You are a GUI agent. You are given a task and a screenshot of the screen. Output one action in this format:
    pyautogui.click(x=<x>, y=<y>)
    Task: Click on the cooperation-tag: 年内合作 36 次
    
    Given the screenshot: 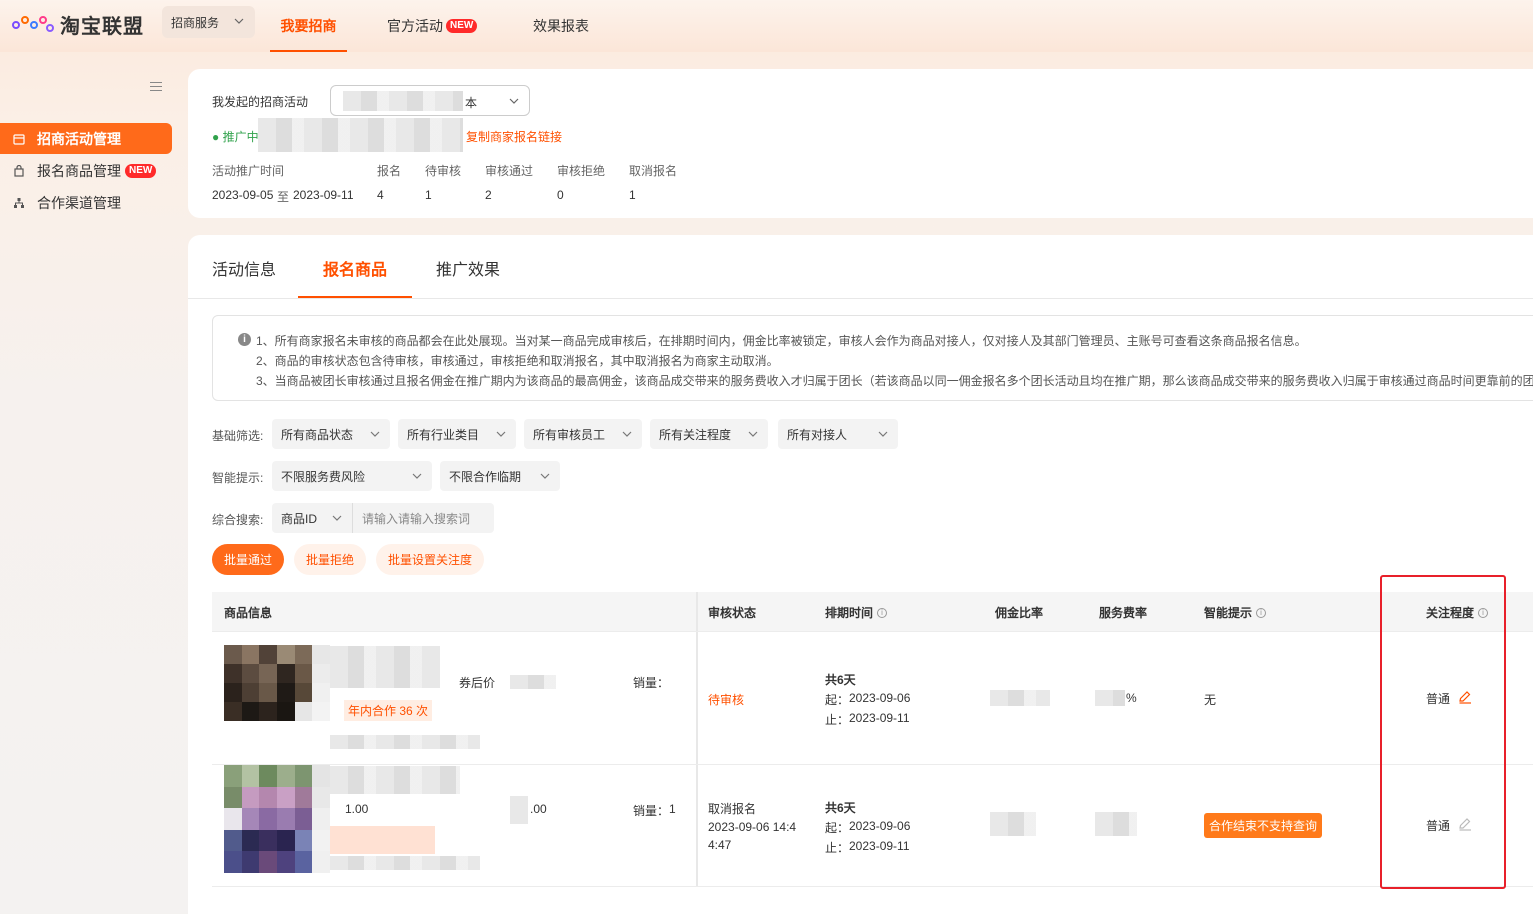 What is the action you would take?
    pyautogui.click(x=388, y=710)
    